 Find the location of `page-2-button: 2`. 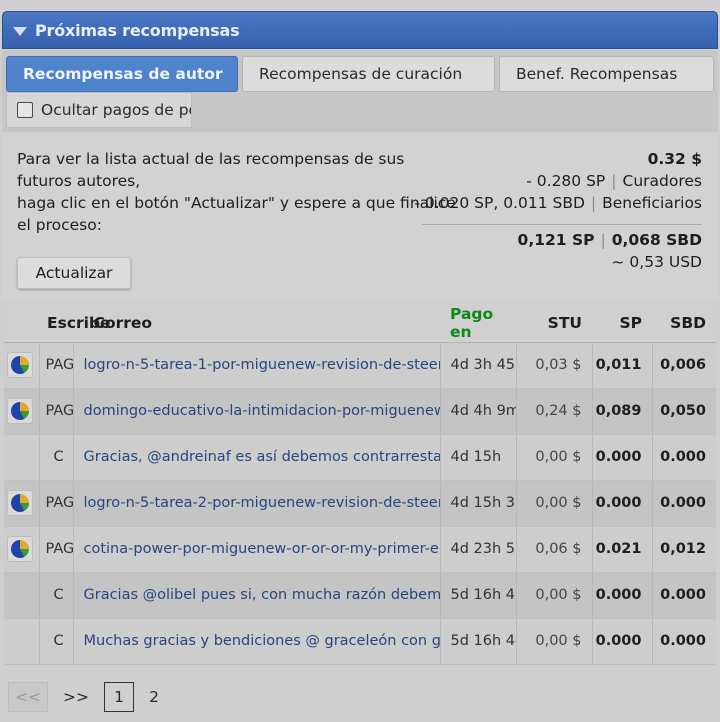

page-2-button: 2 is located at coordinates (154, 697).